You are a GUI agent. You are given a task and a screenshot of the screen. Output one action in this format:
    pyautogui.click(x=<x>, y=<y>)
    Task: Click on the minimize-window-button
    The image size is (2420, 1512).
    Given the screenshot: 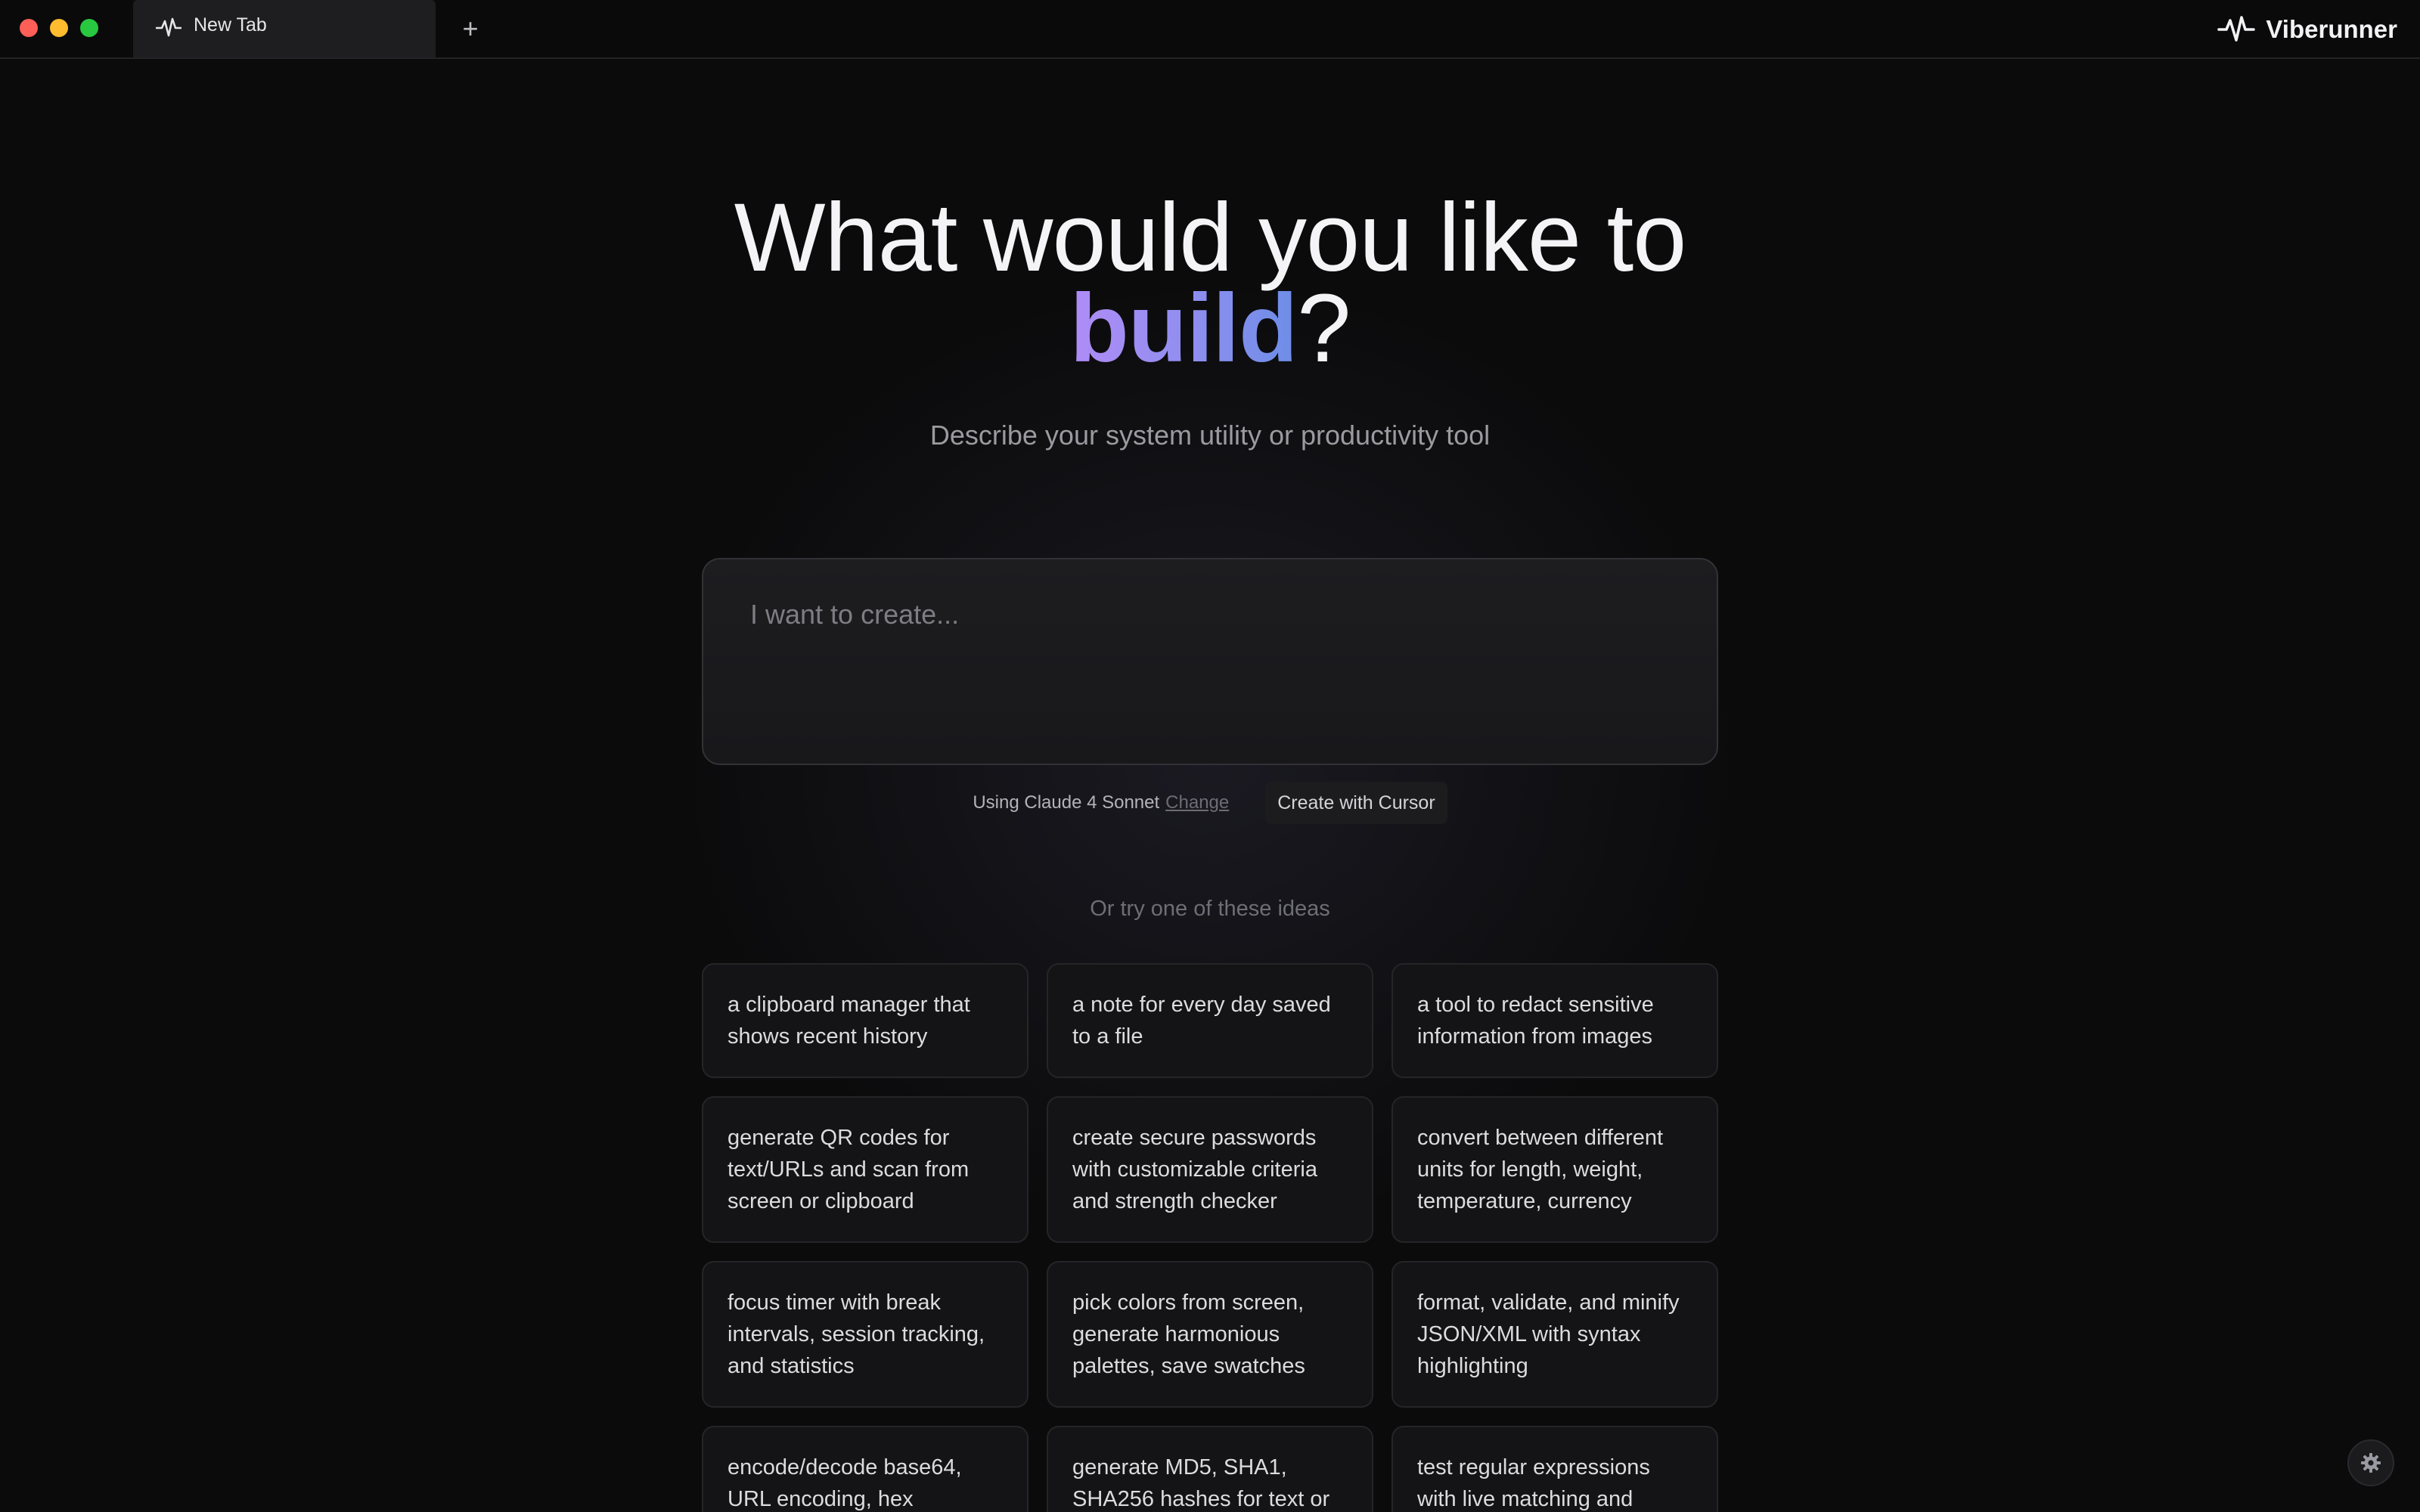 What is the action you would take?
    pyautogui.click(x=59, y=28)
    